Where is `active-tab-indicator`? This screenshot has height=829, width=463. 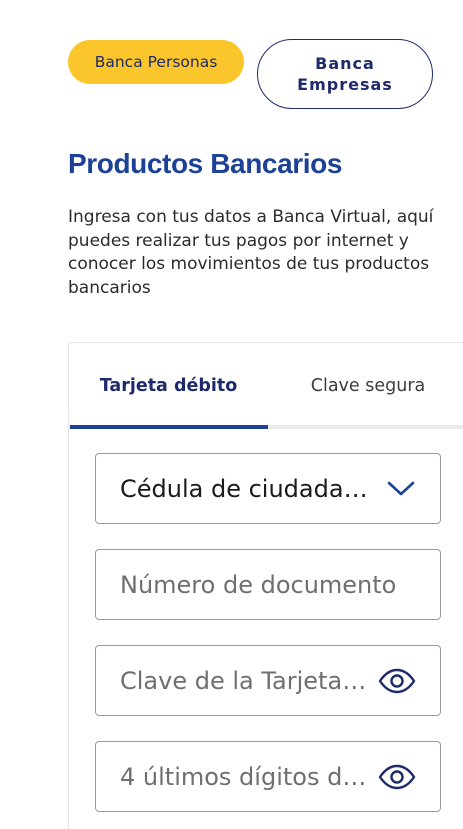
active-tab-indicator is located at coordinates (169, 427).